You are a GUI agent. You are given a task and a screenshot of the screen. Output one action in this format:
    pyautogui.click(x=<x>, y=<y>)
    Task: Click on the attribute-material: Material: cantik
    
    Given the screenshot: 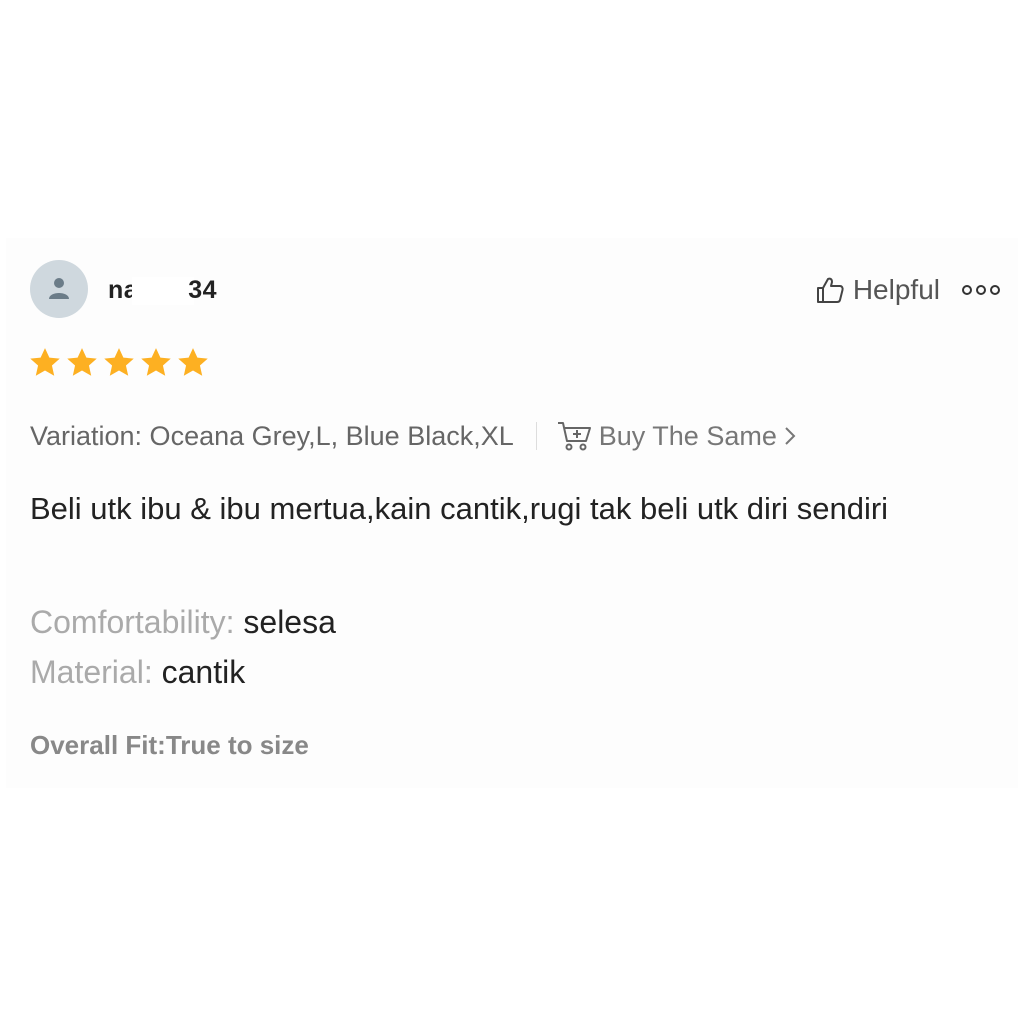 What is the action you would take?
    pyautogui.click(x=137, y=672)
    